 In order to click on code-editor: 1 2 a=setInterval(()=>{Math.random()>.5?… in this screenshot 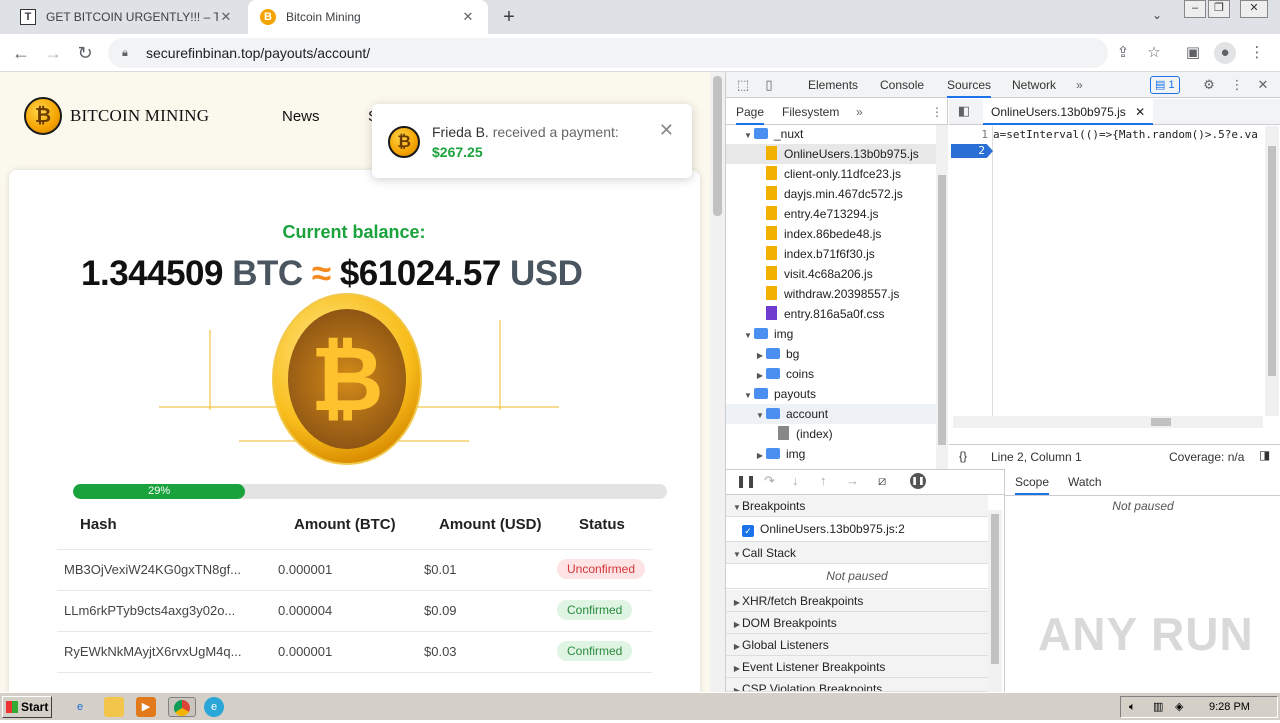, I will do `click(1114, 277)`.